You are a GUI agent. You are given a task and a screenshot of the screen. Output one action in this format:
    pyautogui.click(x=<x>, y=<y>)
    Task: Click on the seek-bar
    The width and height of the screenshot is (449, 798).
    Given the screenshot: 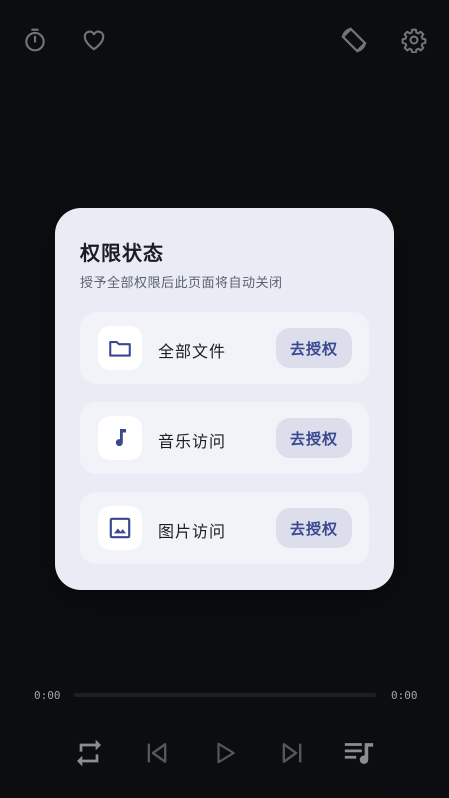 What is the action you would take?
    pyautogui.click(x=225, y=695)
    